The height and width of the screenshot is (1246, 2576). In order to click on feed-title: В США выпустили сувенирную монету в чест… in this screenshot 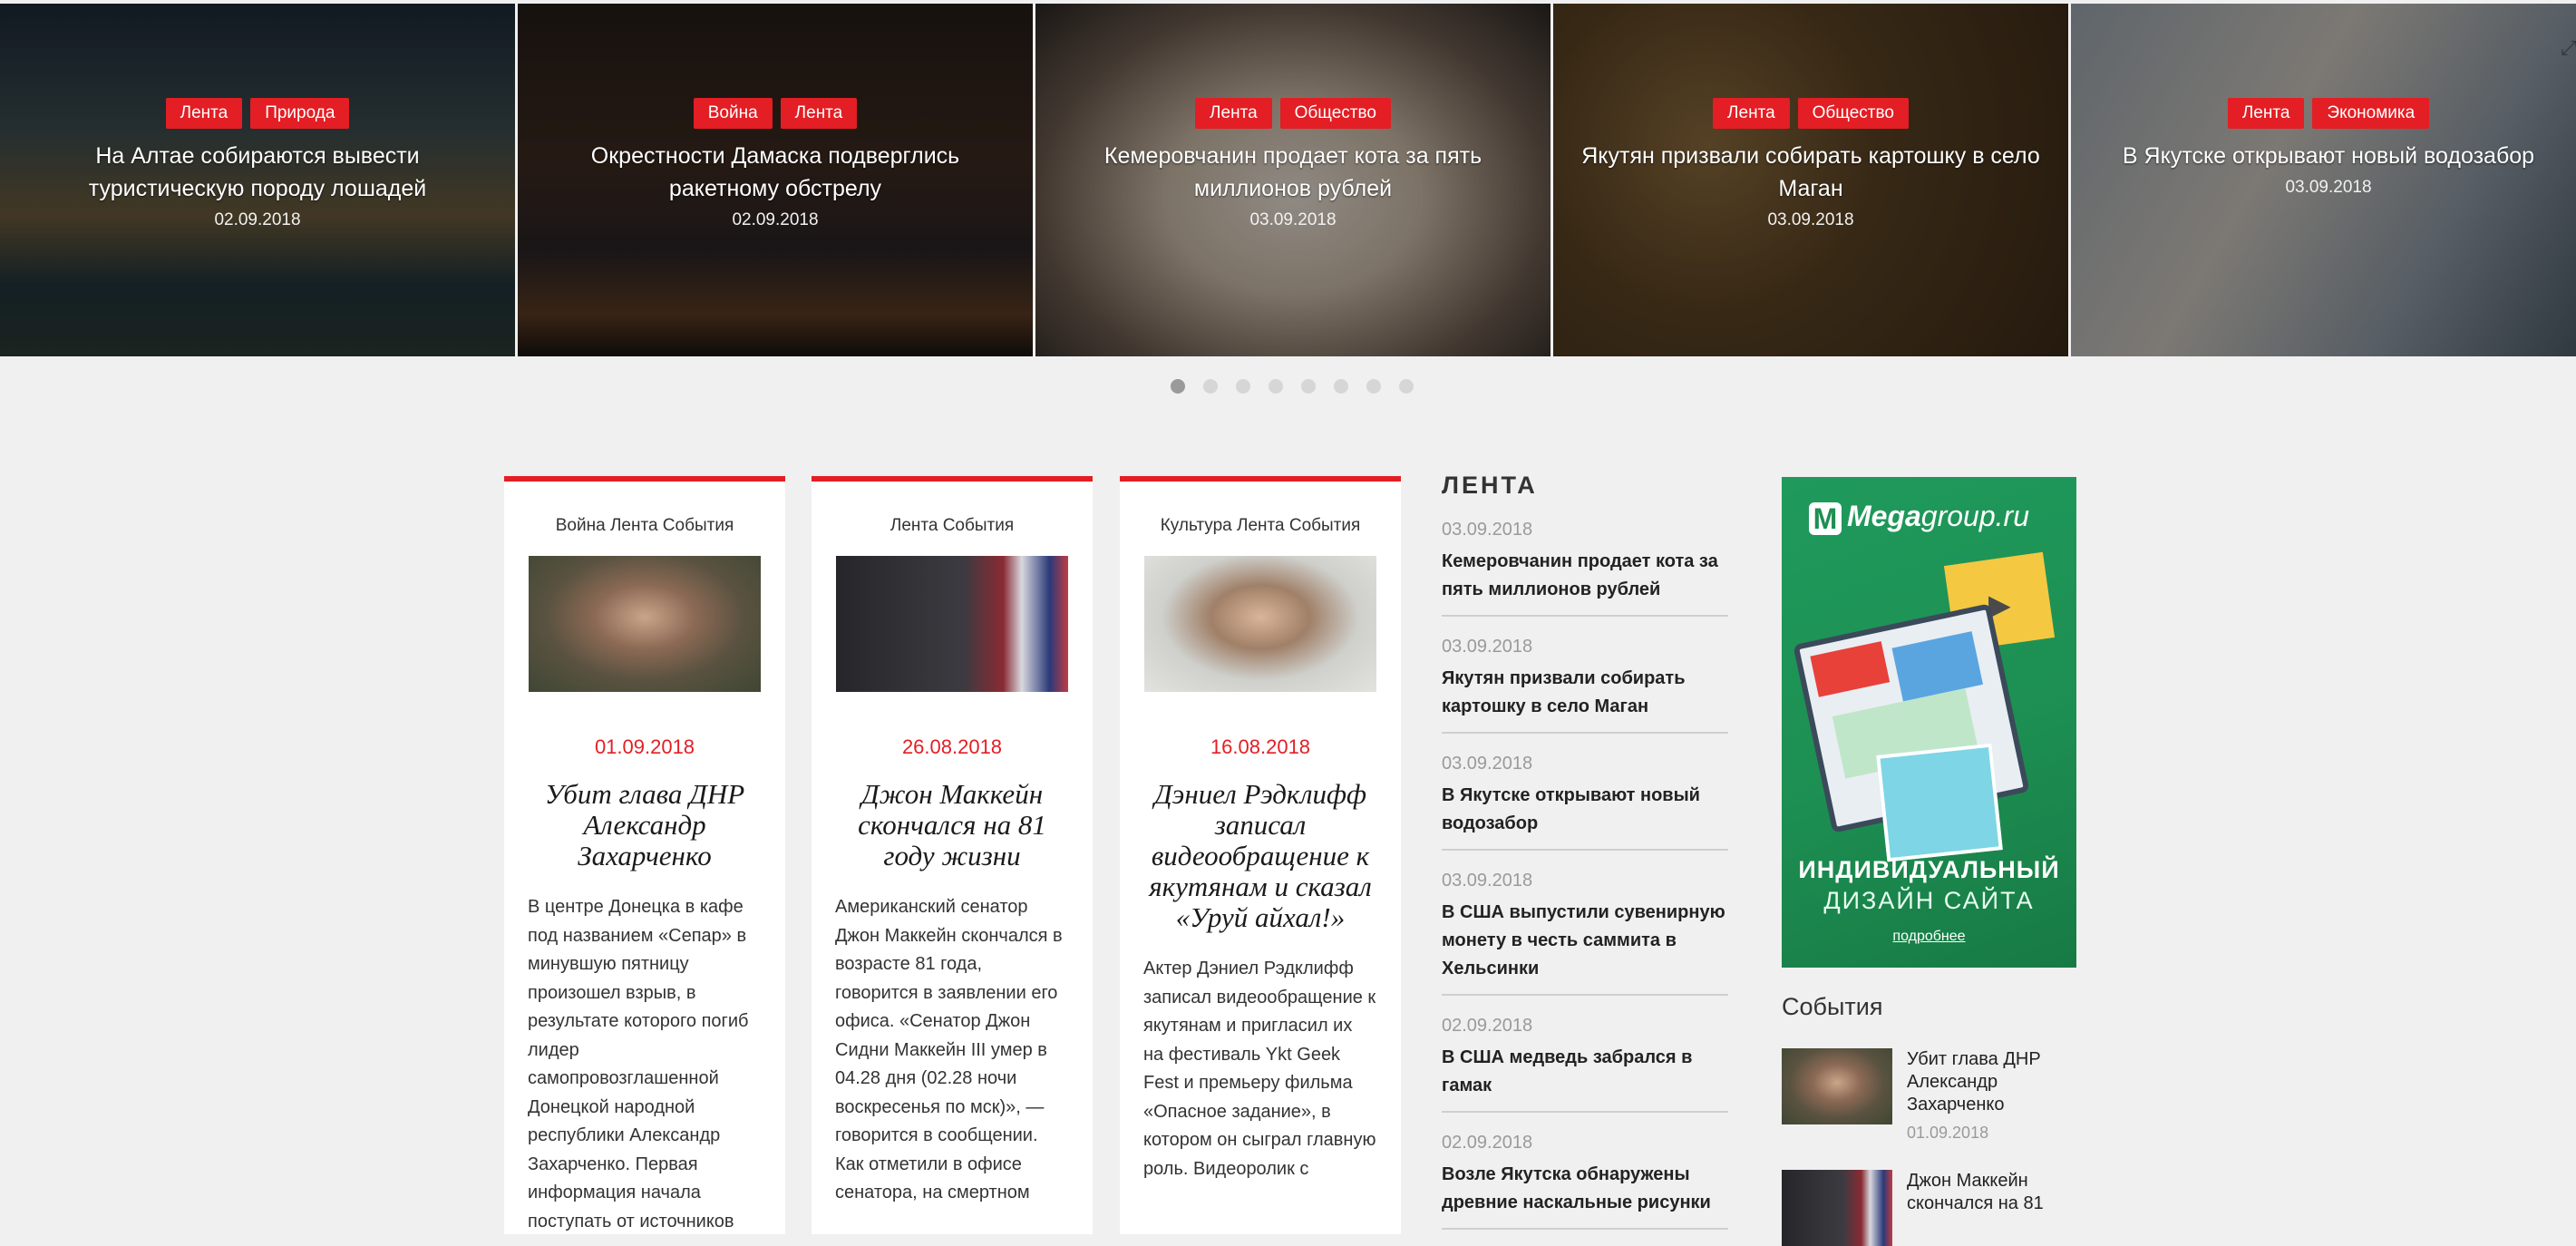, I will do `click(1585, 941)`.